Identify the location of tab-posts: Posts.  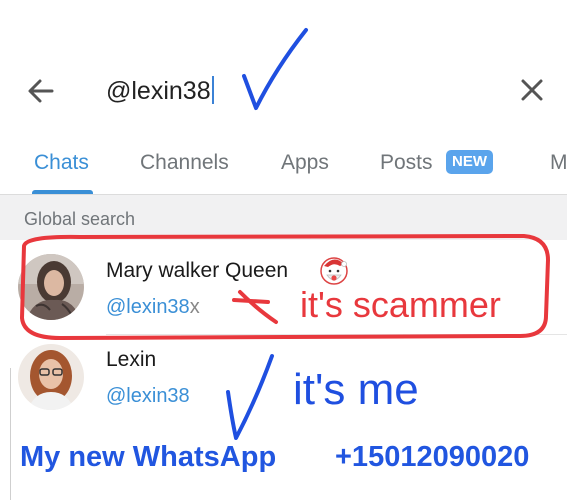
(406, 163).